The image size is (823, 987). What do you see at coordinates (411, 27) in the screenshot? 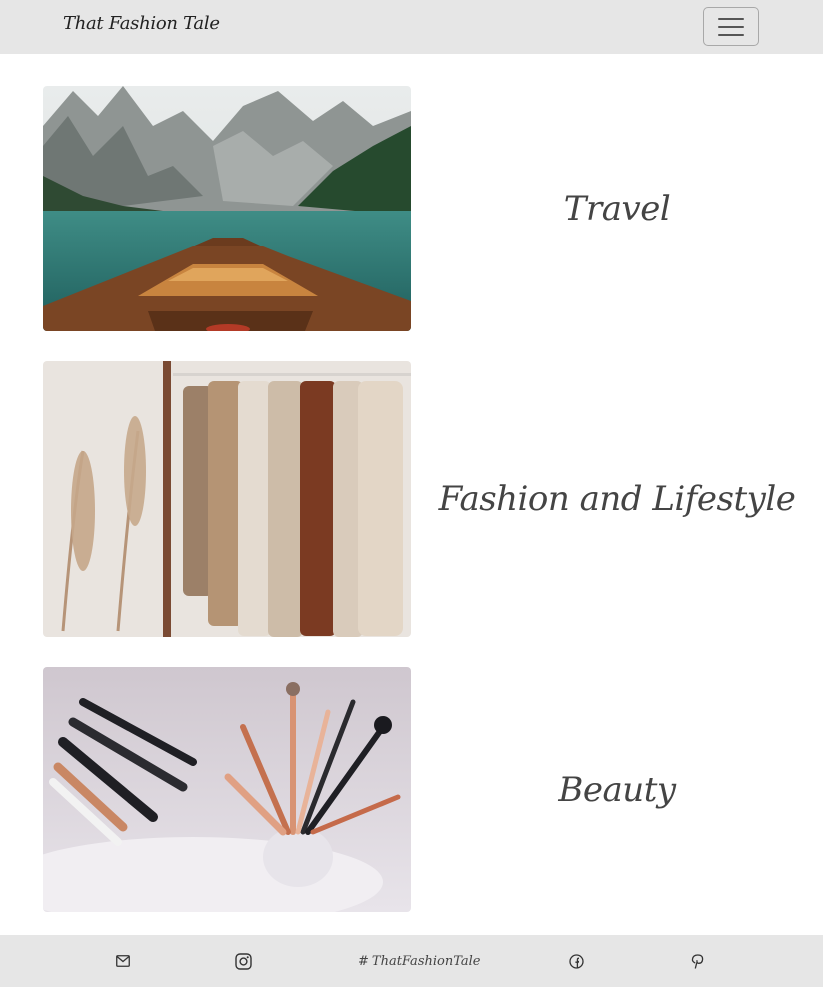
I see `navbar: That Fashion Tale` at bounding box center [411, 27].